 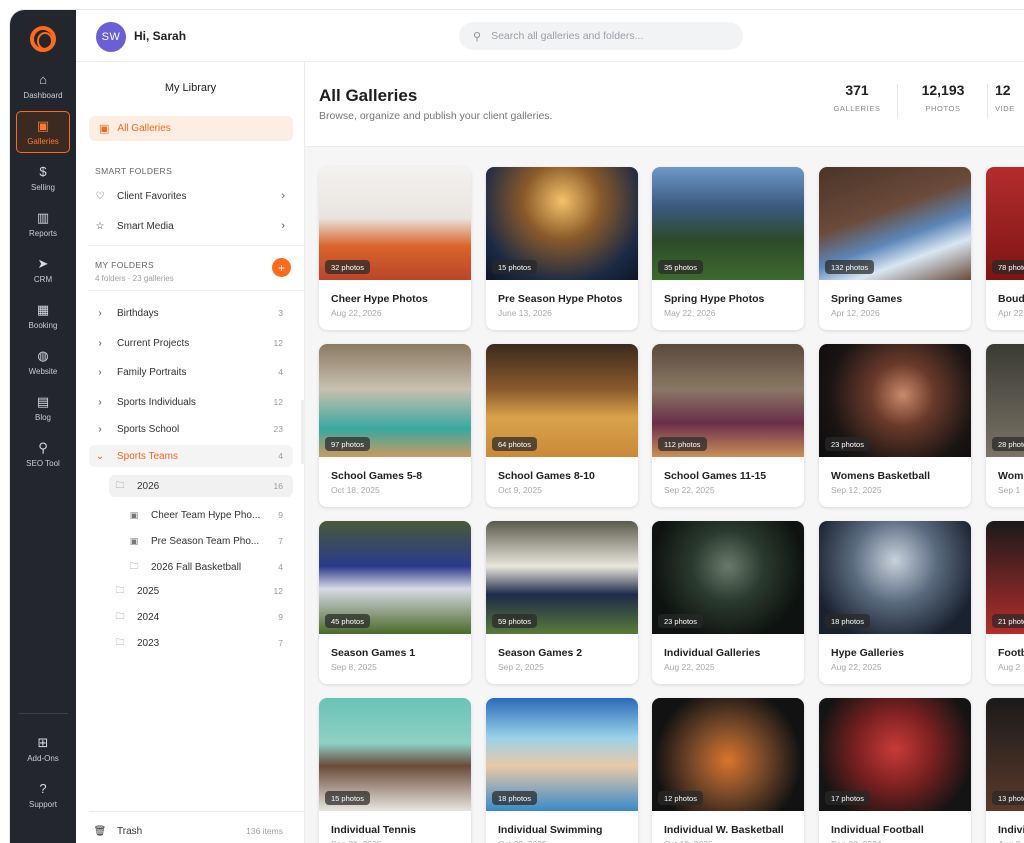 I want to click on subfolder-item: 🗀 2023 7, so click(x=201, y=643).